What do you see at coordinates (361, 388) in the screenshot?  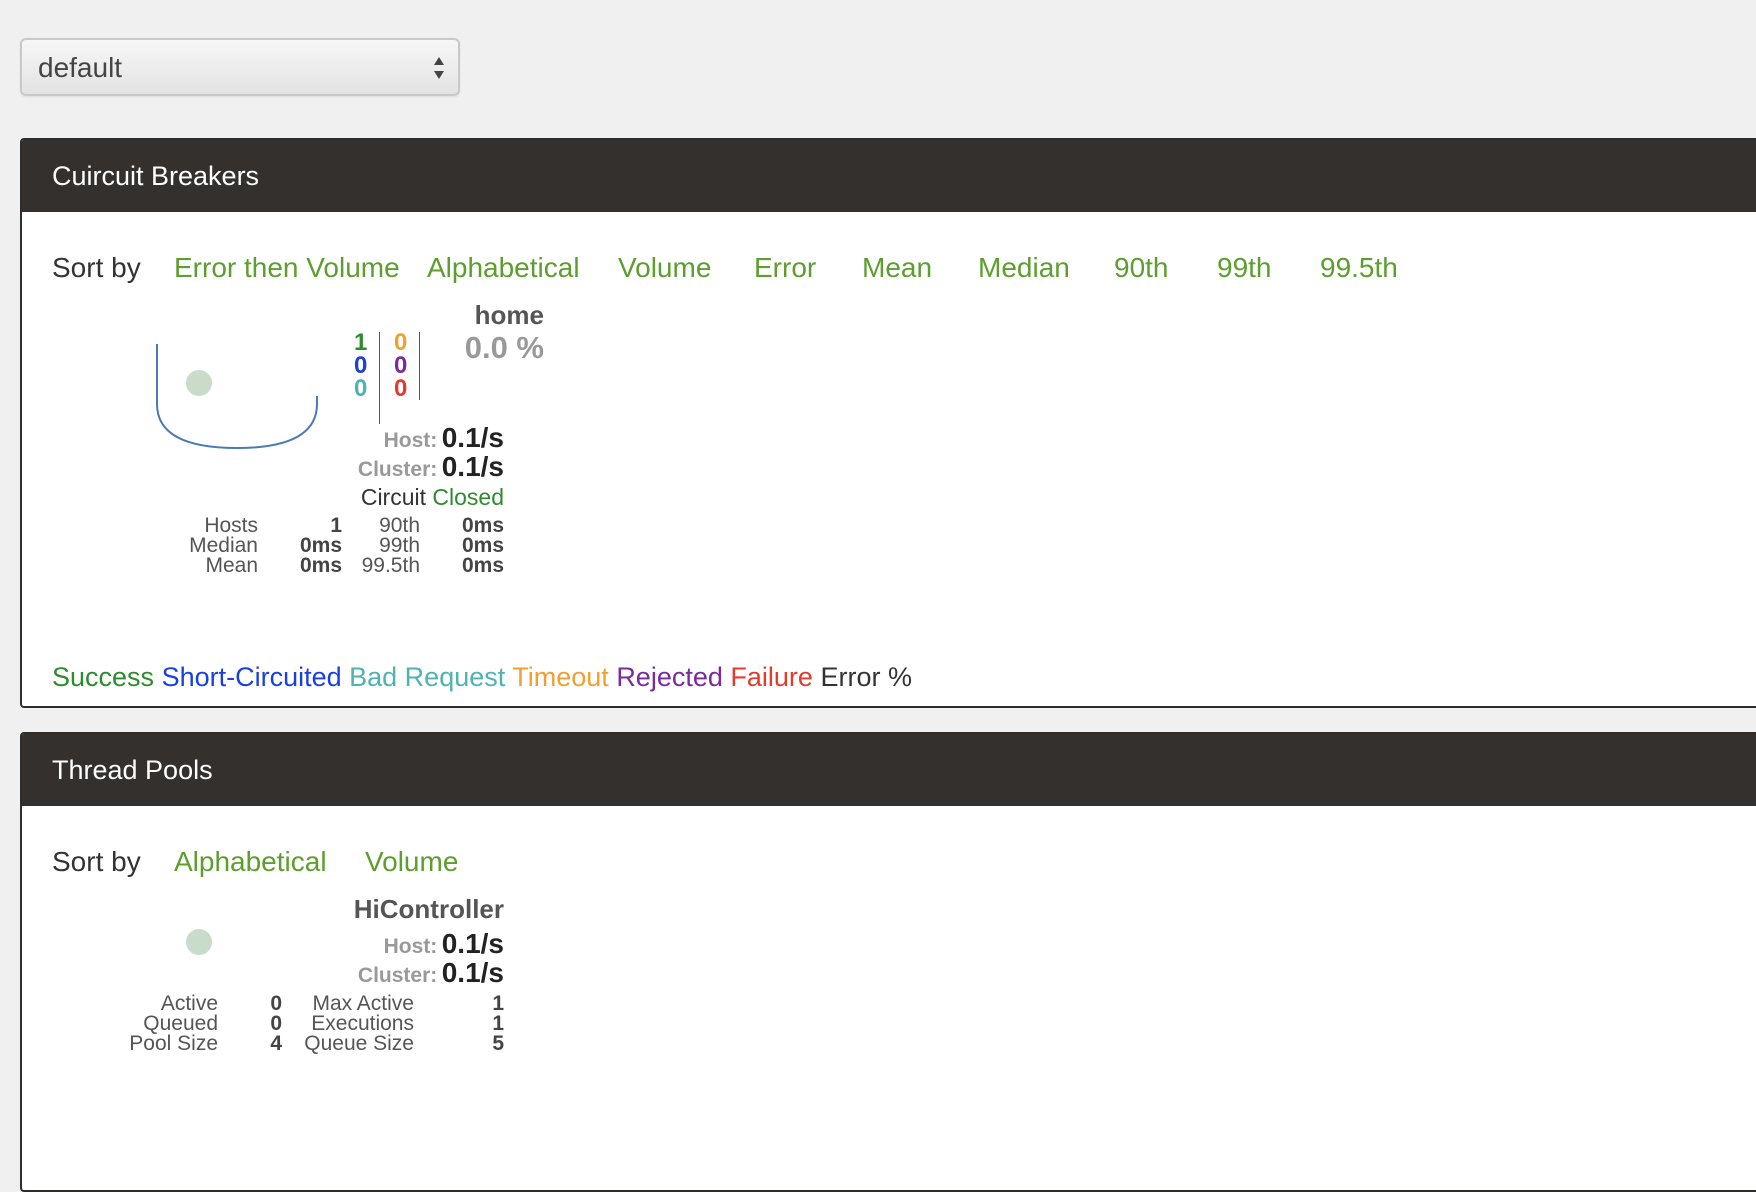 I see `count-bad-request: 0` at bounding box center [361, 388].